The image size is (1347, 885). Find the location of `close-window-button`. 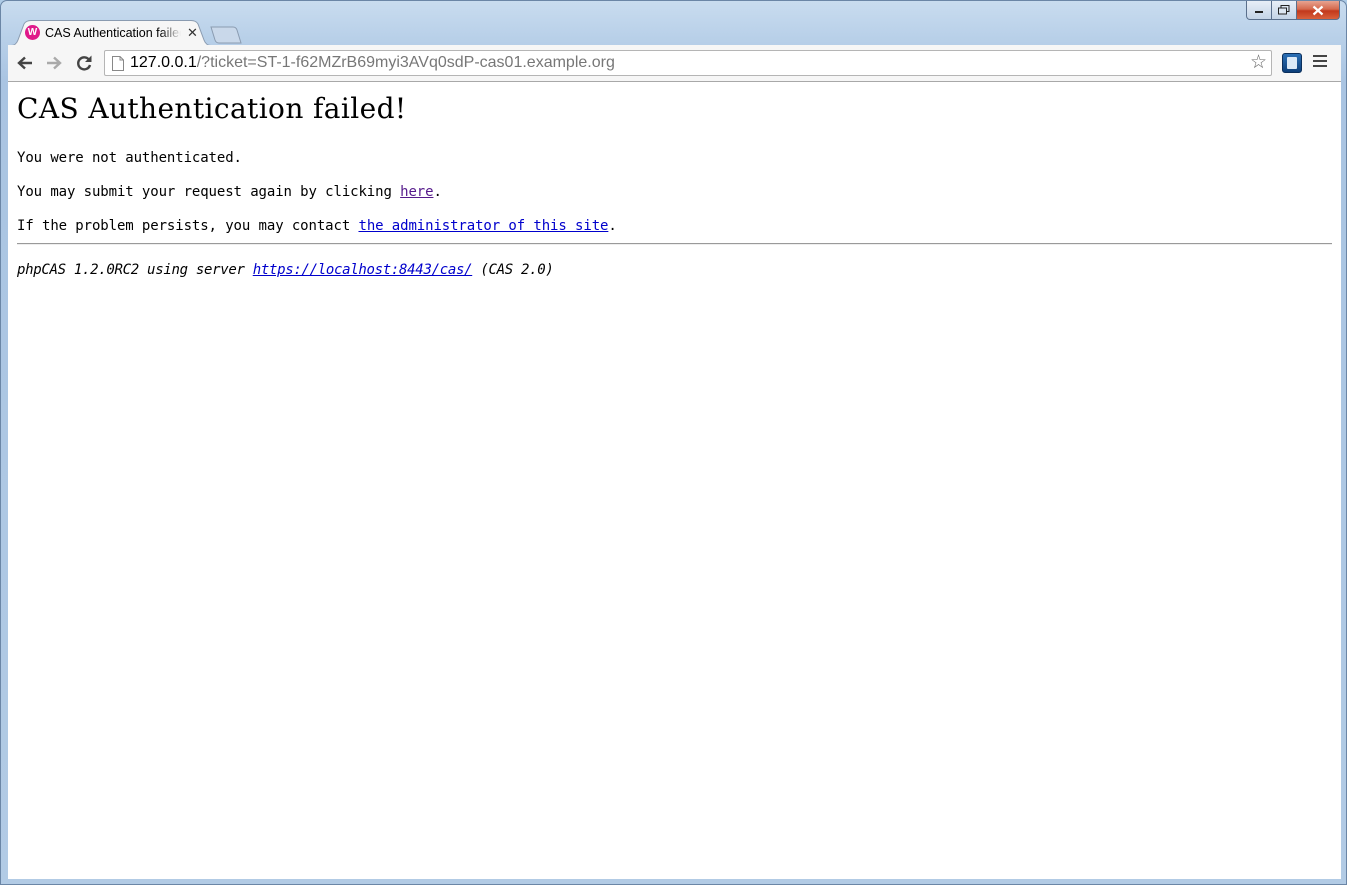

close-window-button is located at coordinates (1318, 10).